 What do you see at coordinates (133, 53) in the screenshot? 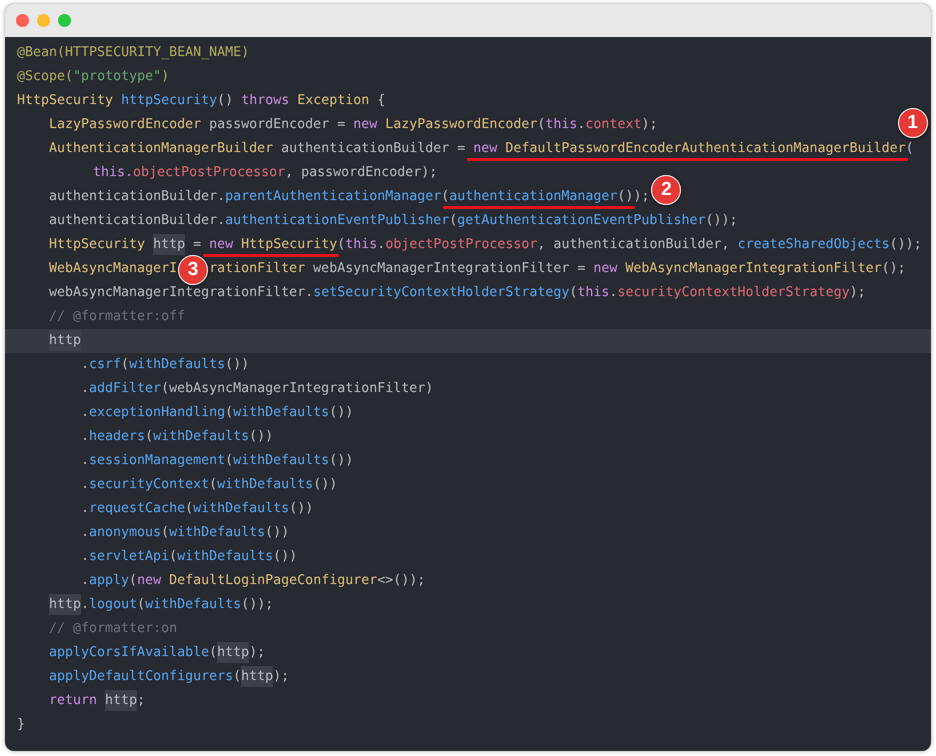
I see `code-line: @Bean(HTTPSECURITY_BEAN_NAME)` at bounding box center [133, 53].